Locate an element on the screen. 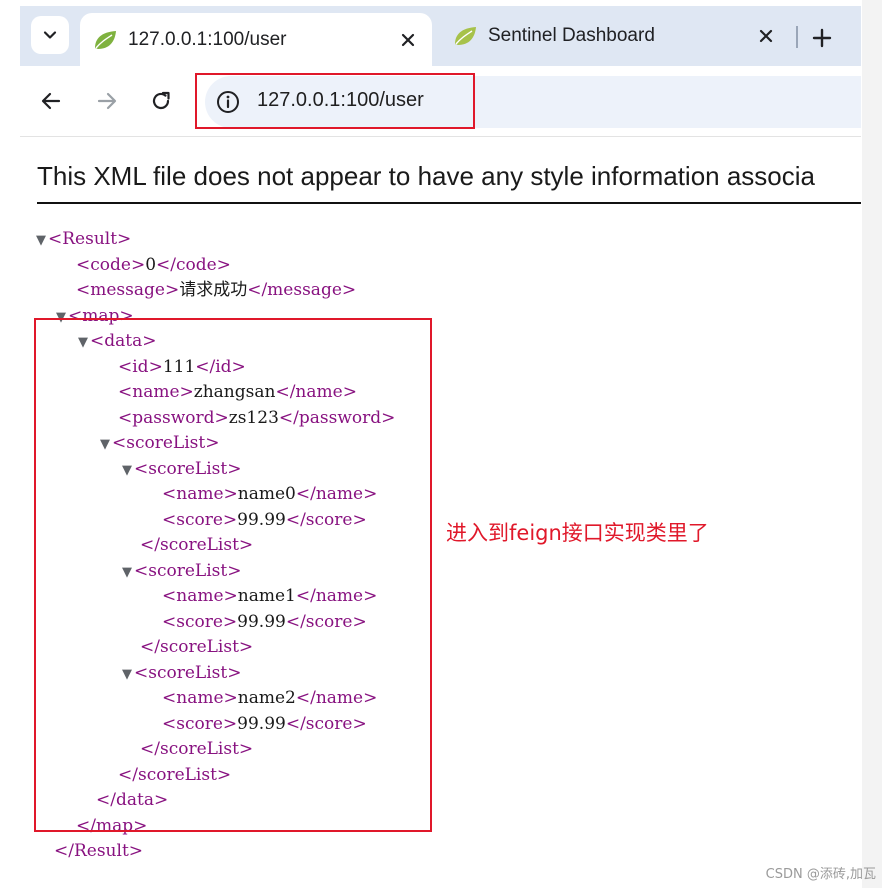 The width and height of the screenshot is (882, 888). xml-open-tag: <message> is located at coordinates (128, 290).